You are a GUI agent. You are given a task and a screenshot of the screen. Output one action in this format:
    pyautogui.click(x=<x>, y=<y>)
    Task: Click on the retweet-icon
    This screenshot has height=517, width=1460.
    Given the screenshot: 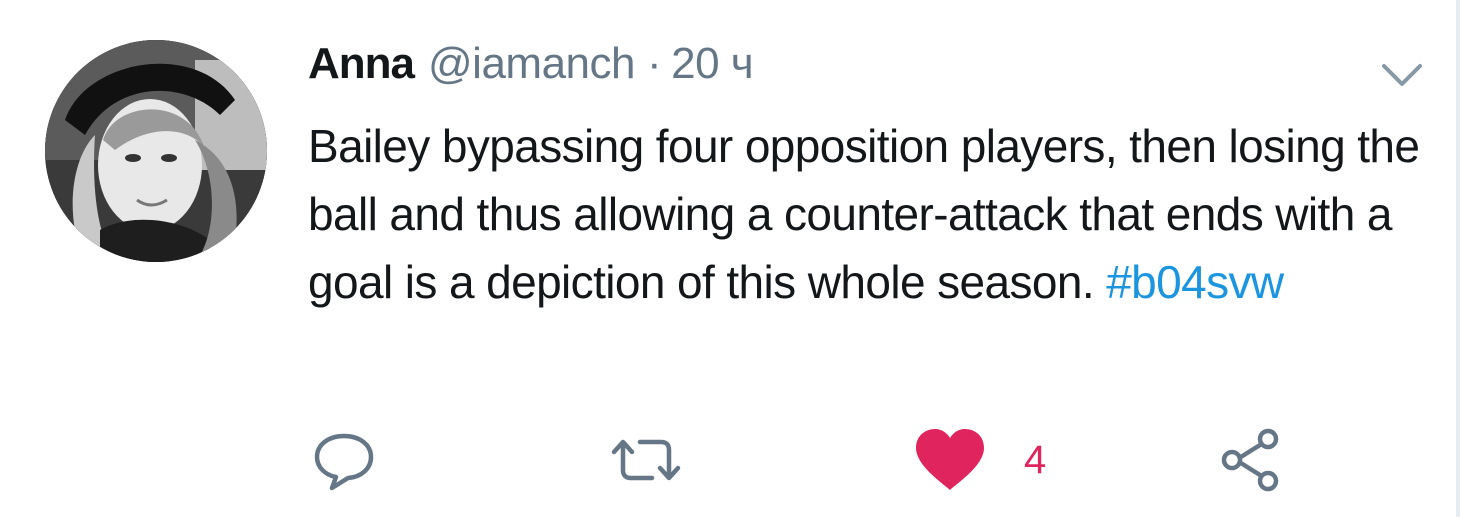 What is the action you would take?
    pyautogui.click(x=646, y=460)
    